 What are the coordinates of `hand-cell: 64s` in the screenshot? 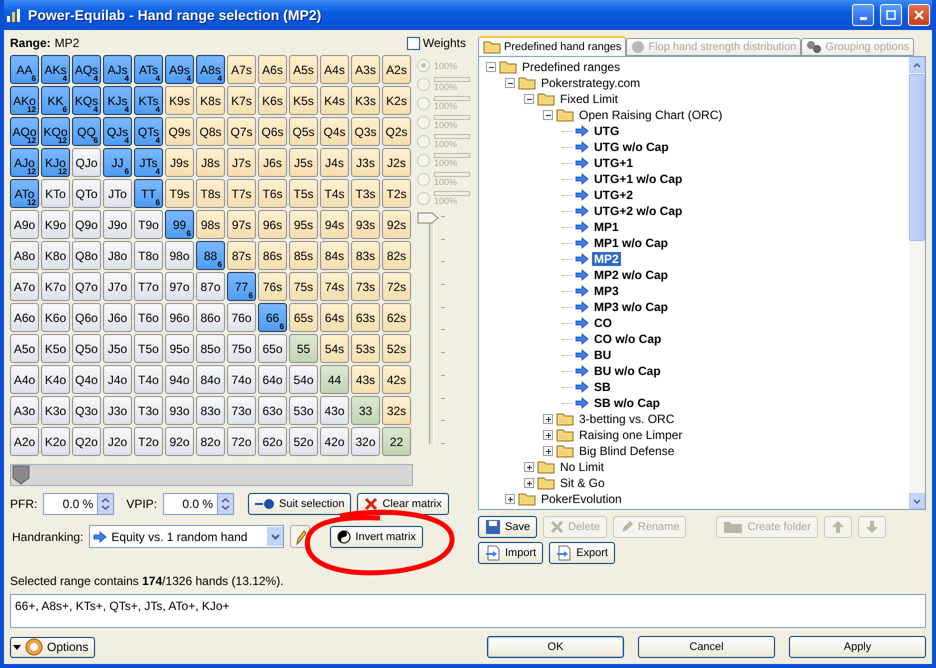 It's located at (334, 317).